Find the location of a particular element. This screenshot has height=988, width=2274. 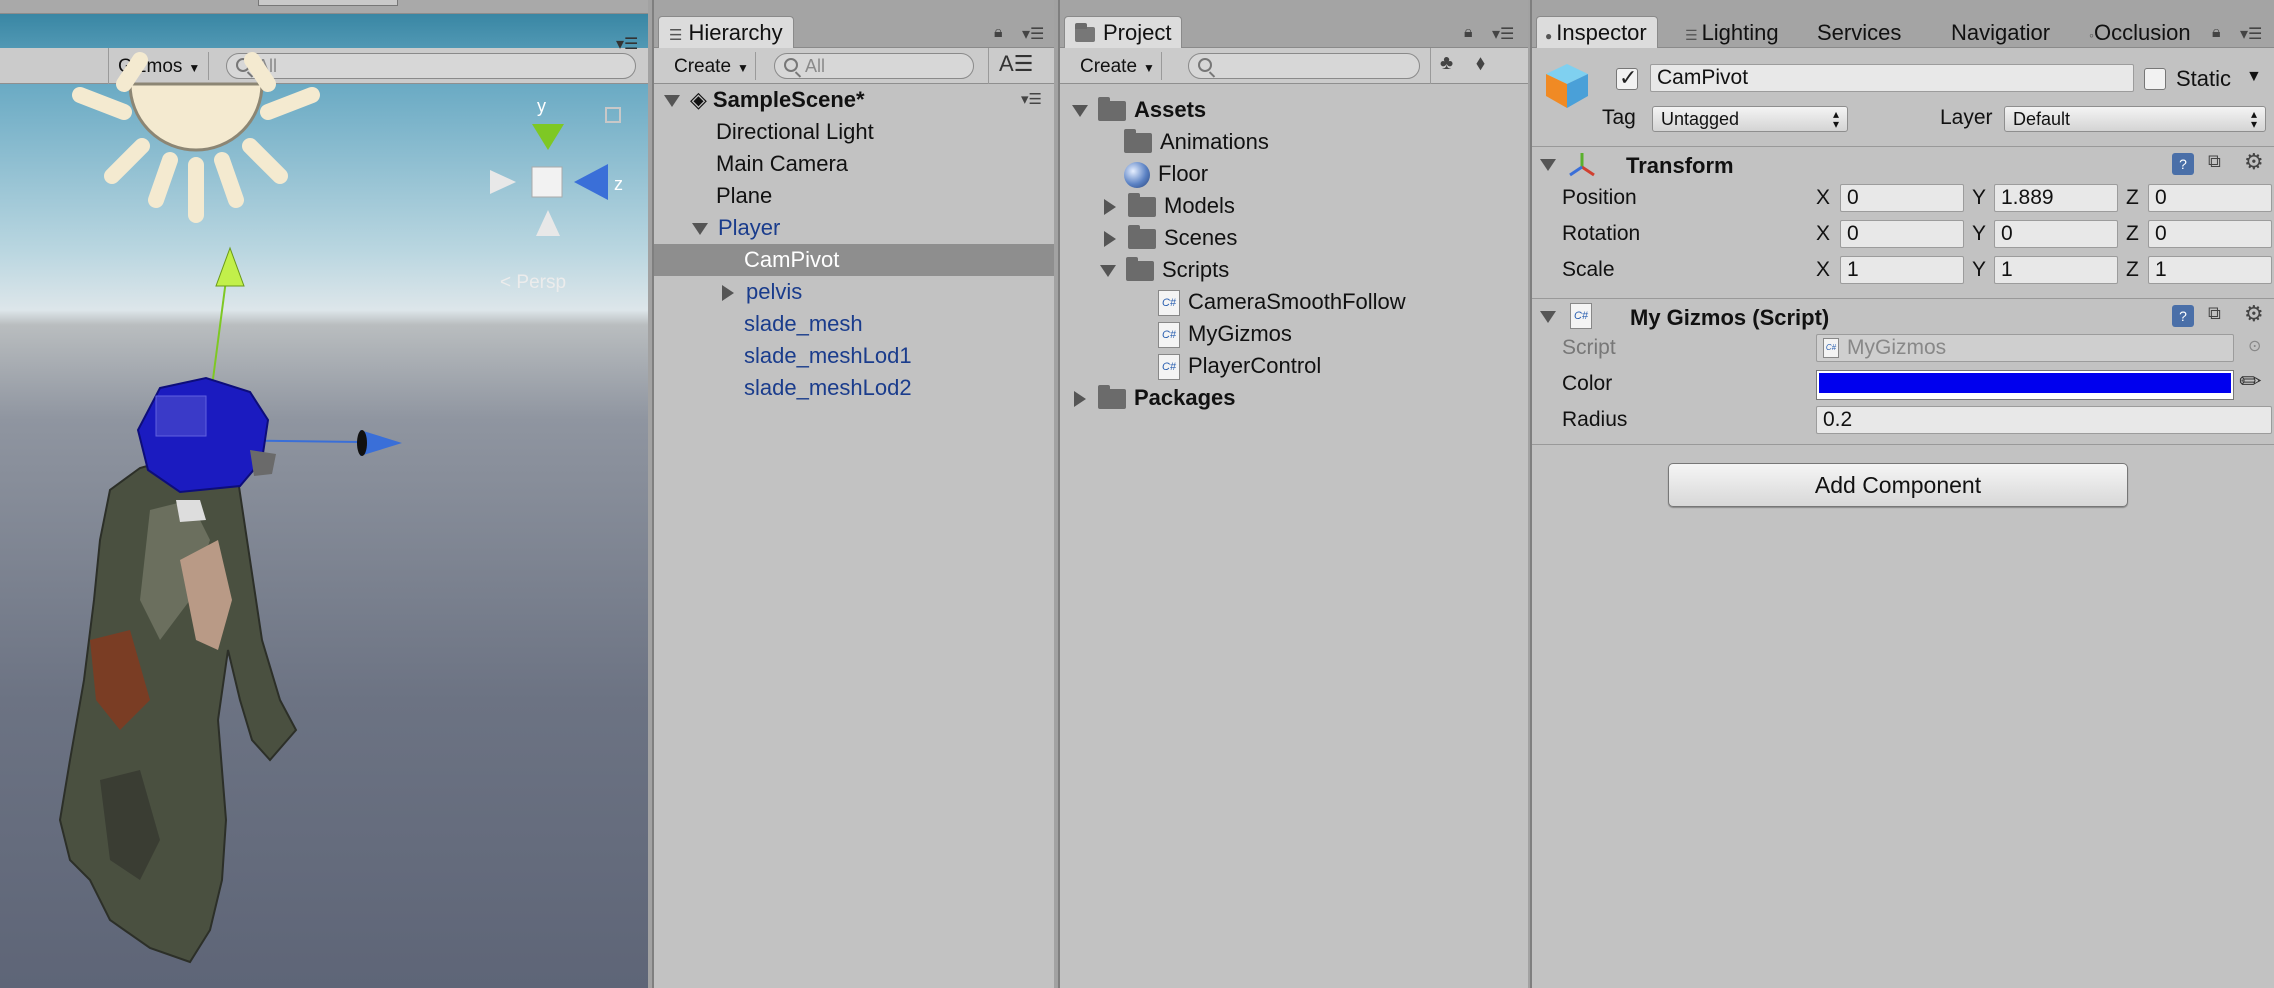

filter-by-label-icon: ⬧ is located at coordinates (1480, 63).